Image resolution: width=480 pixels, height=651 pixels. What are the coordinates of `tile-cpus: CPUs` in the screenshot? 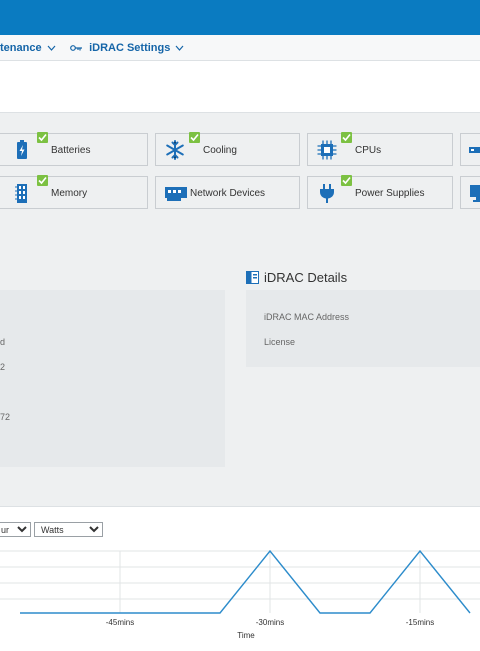 It's located at (380, 149).